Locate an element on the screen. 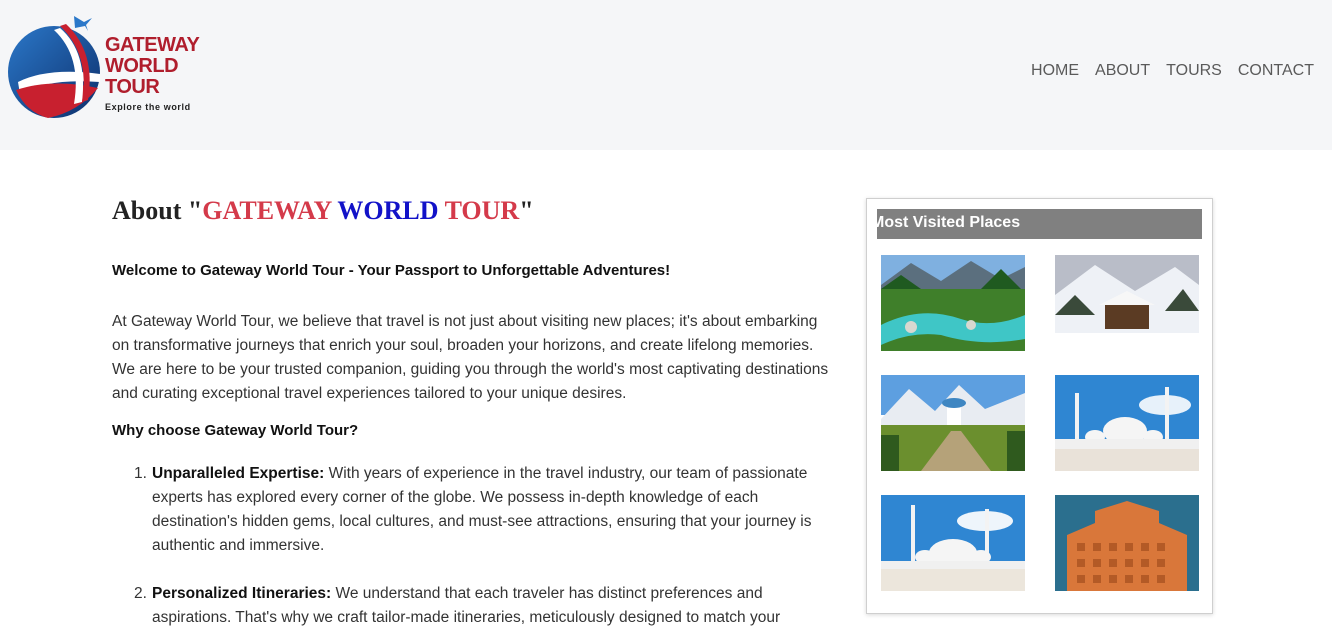  river-valley-photo is located at coordinates (953, 303).